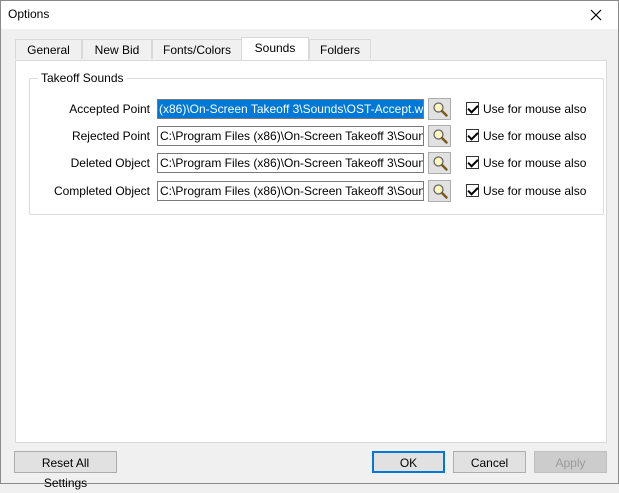 This screenshot has height=493, width=619. I want to click on title-bar: Options, so click(309, 15).